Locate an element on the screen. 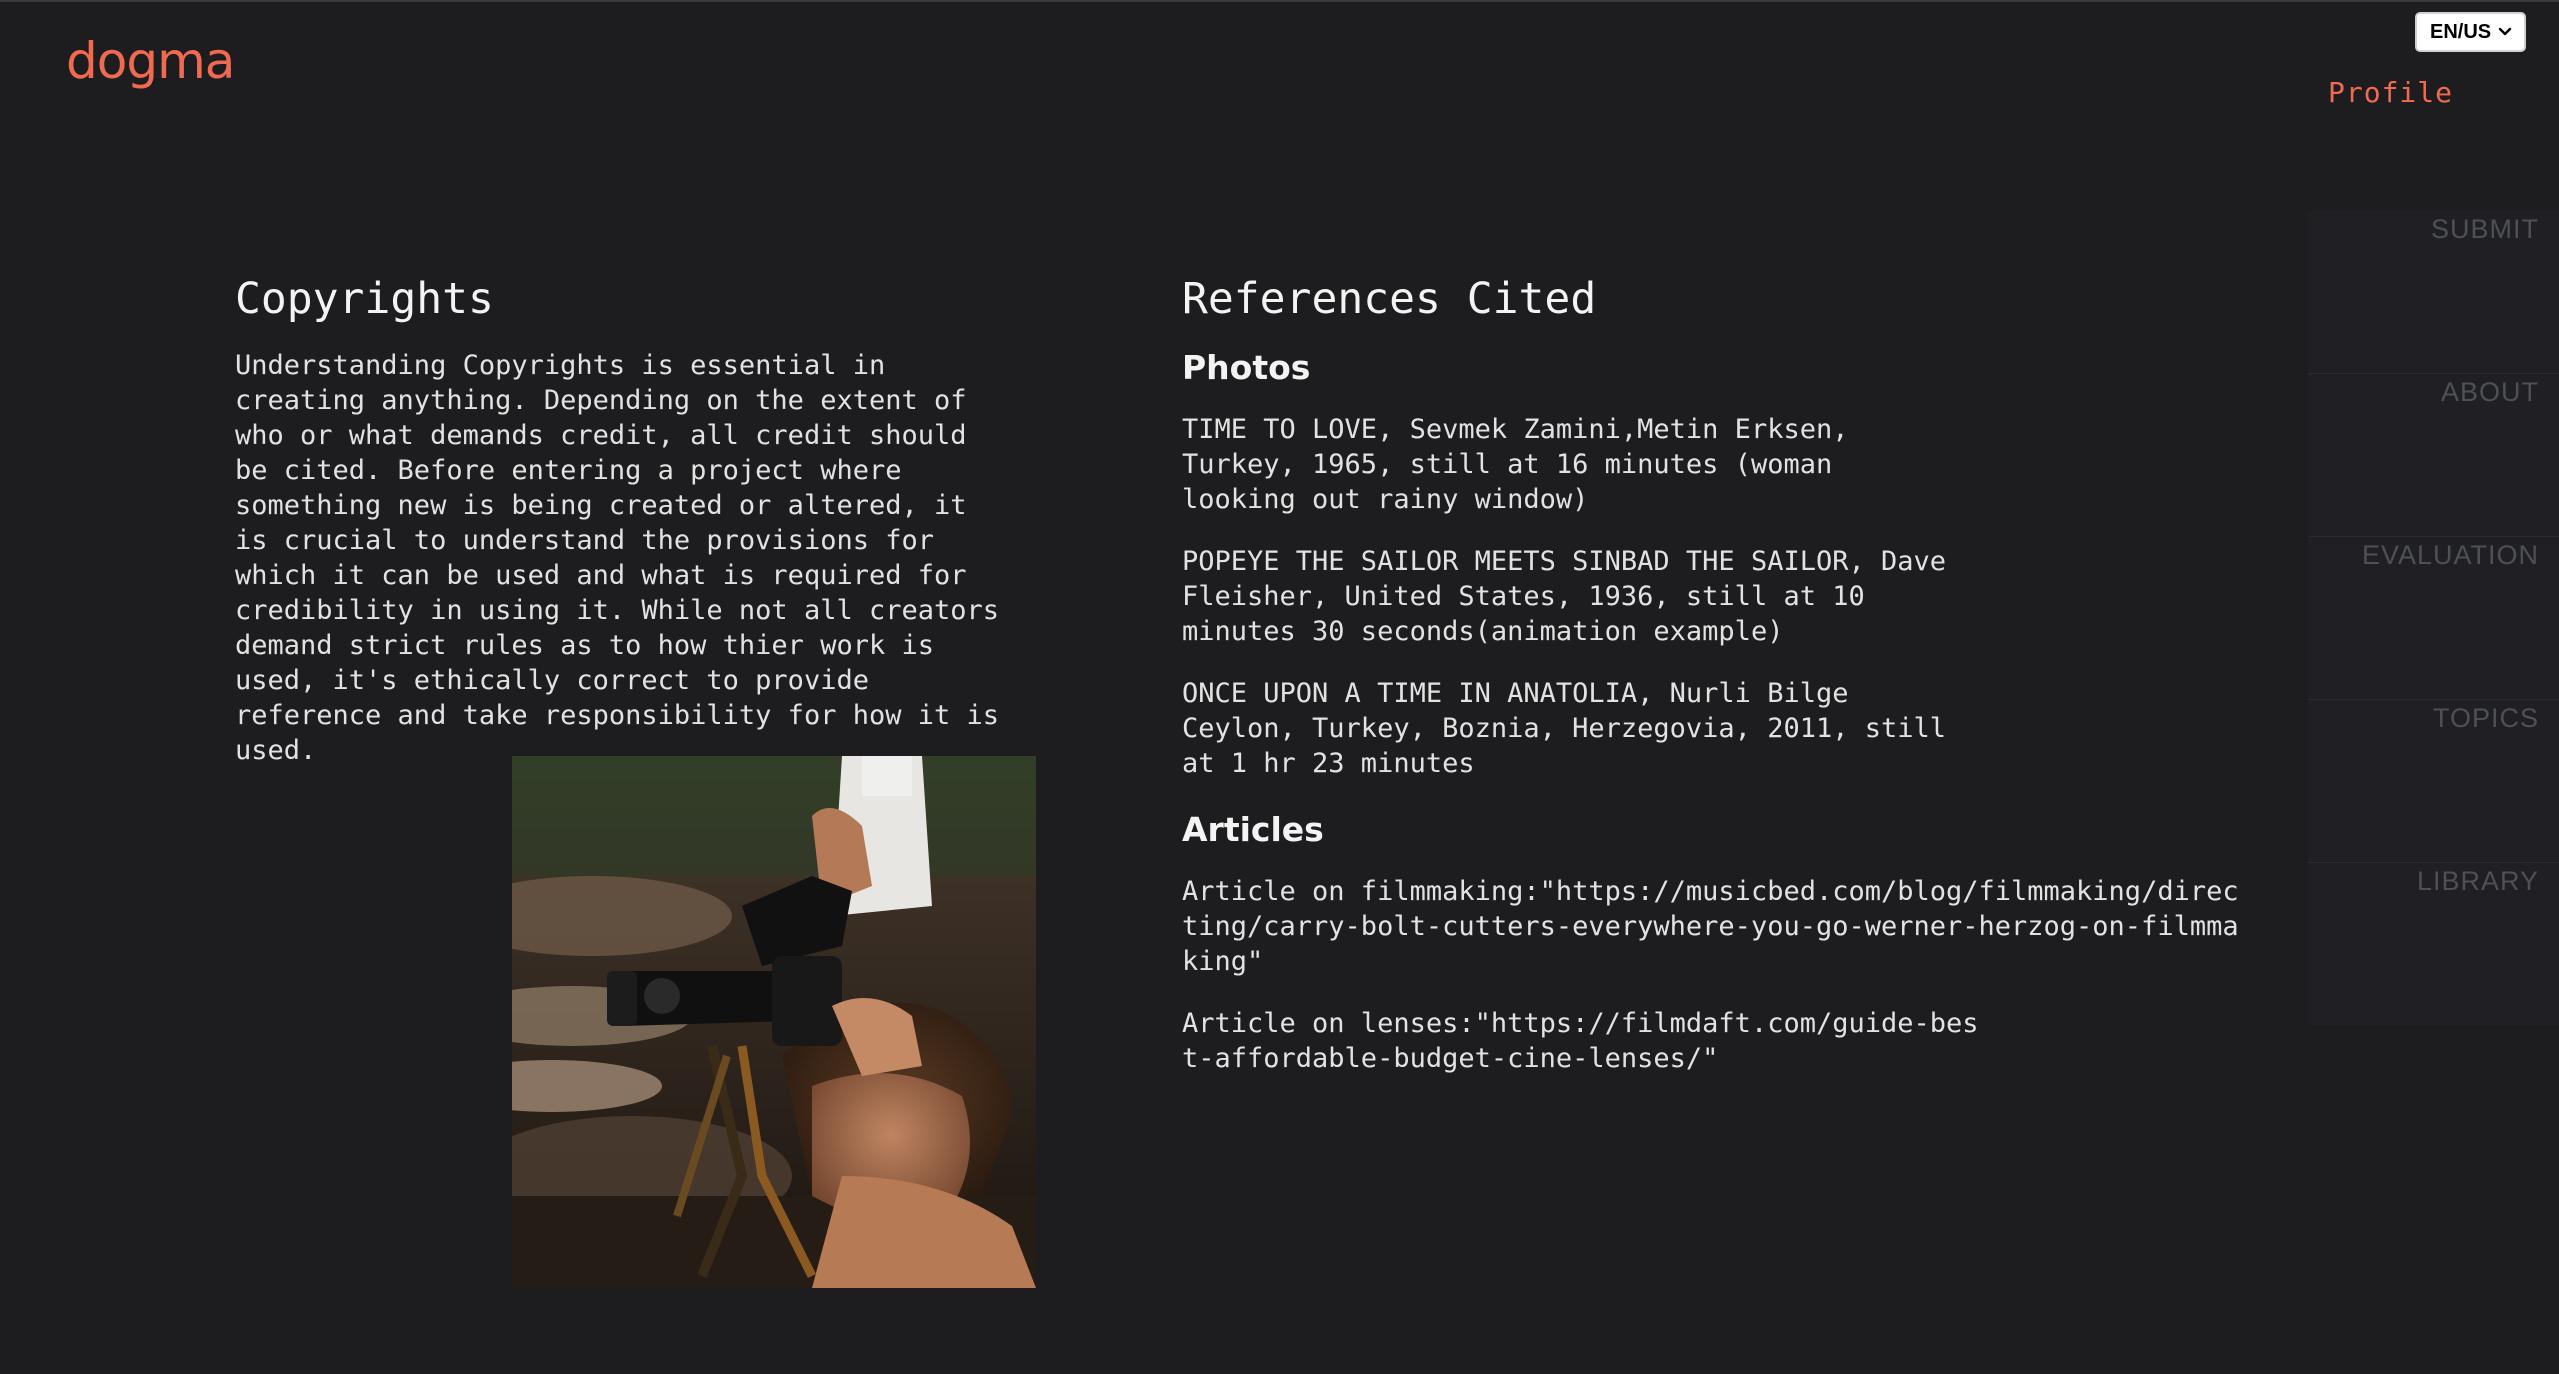 The height and width of the screenshot is (1374, 2559). profile-link: Profile is located at coordinates (2390, 92).